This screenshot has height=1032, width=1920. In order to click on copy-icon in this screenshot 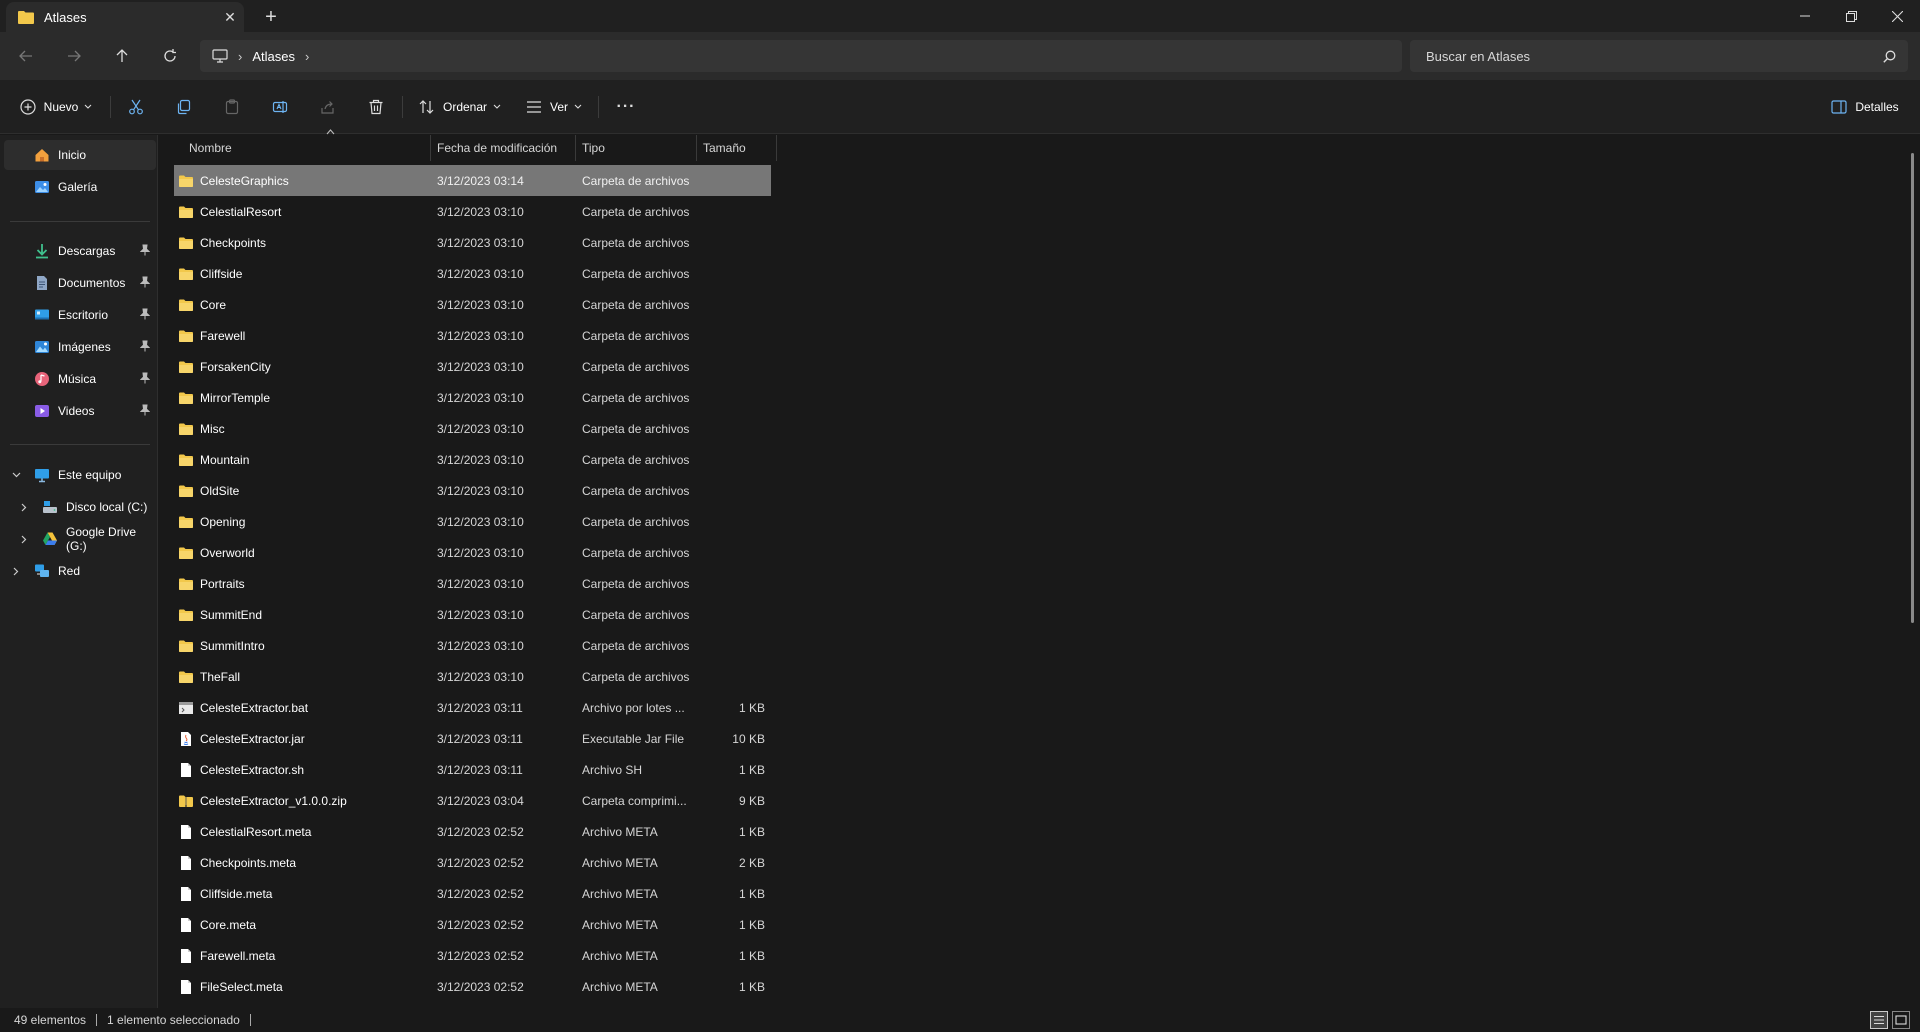, I will do `click(184, 107)`.